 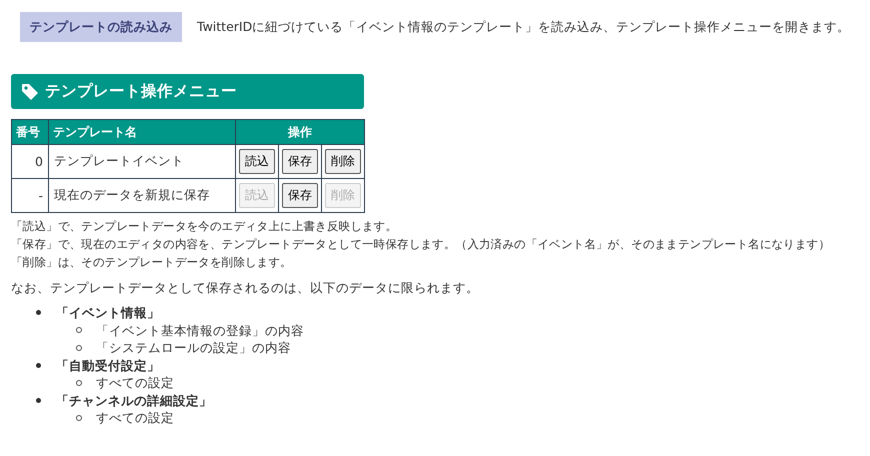 I want to click on note-text: 「保存」で、現在のエディタの内容を、テンプレートデータとして一時保存します。（入力済みの「イベント名」が、そのままテンプレート名になります）, so click(x=421, y=244).